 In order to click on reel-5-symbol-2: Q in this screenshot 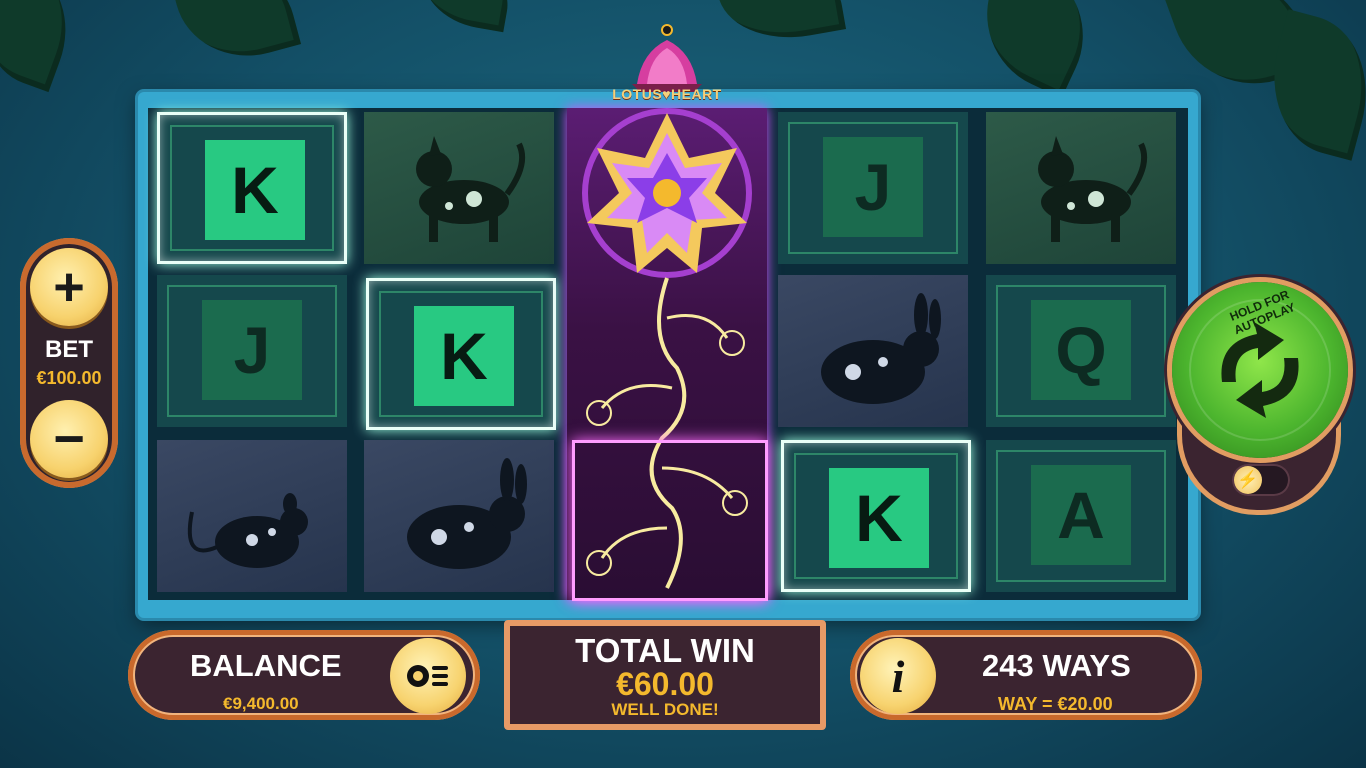, I will do `click(1081, 351)`.